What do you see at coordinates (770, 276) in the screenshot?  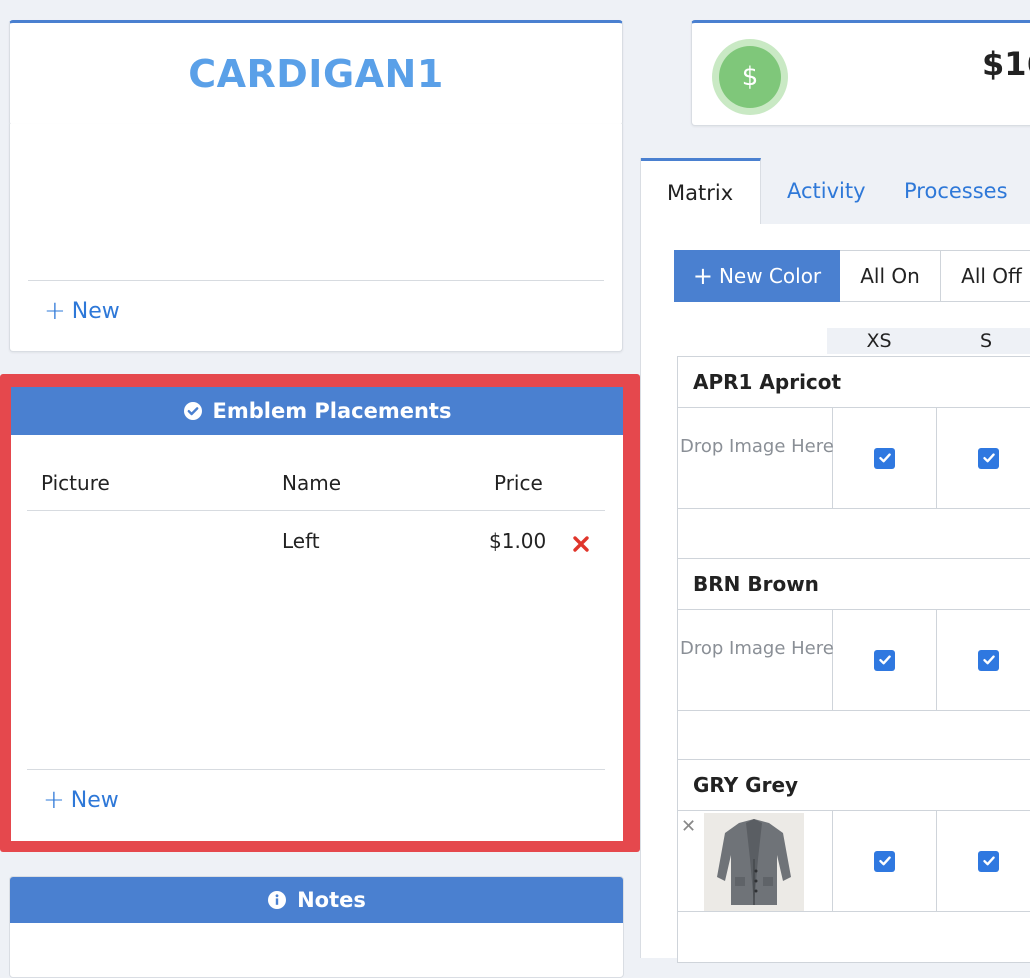 I see `new-color-label: New Color` at bounding box center [770, 276].